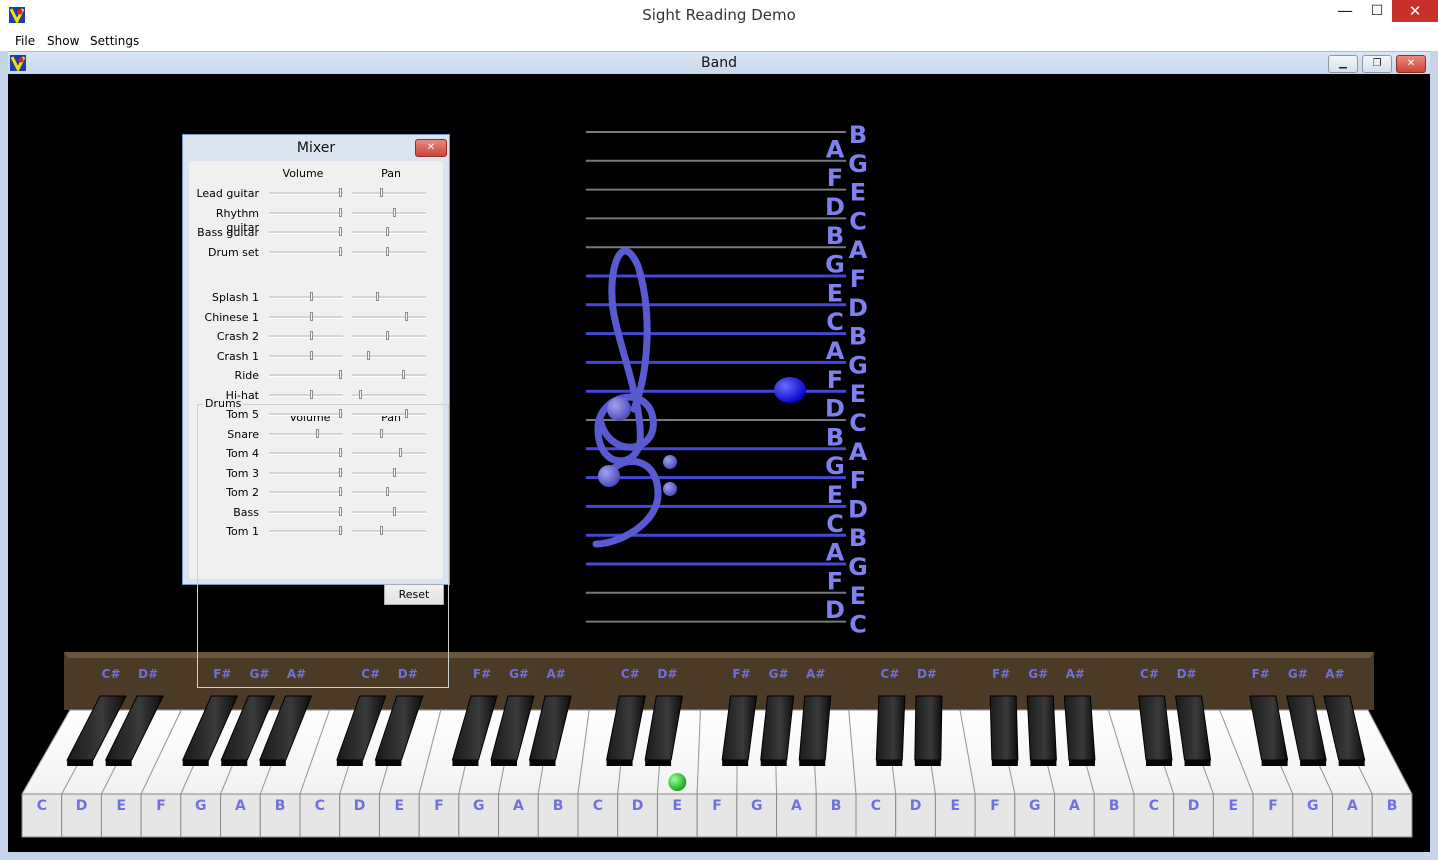  Describe the element at coordinates (1411, 64) in the screenshot. I see `band-close-button: ✕` at that location.